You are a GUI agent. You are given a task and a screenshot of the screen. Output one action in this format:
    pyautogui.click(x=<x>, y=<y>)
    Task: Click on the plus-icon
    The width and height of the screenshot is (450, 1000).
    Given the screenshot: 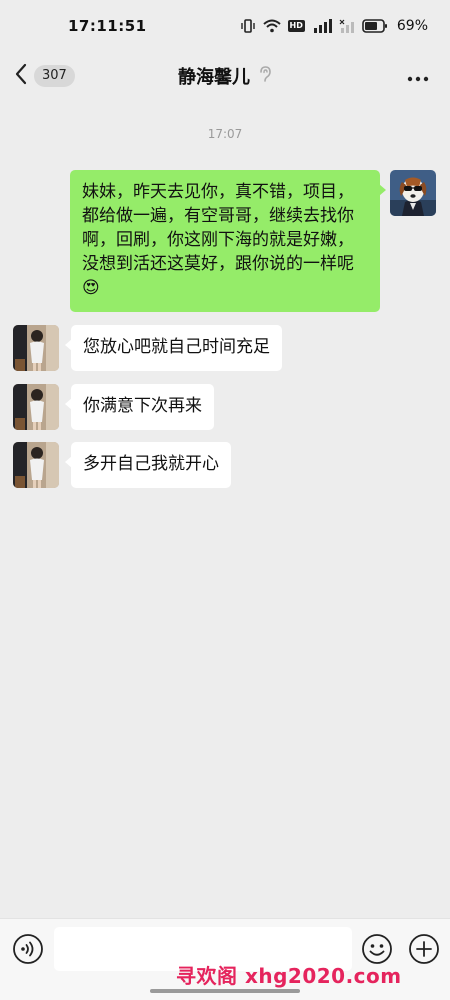 What is the action you would take?
    pyautogui.click(x=424, y=951)
    